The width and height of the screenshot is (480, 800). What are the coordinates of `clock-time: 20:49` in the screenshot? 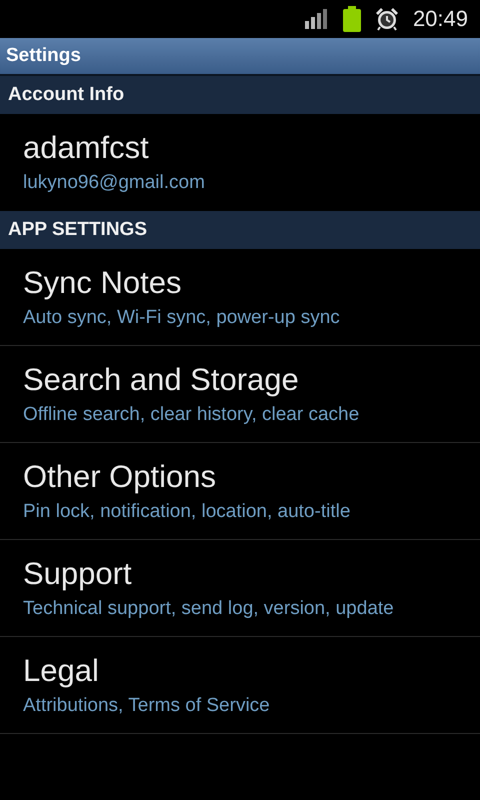 It's located at (440, 19).